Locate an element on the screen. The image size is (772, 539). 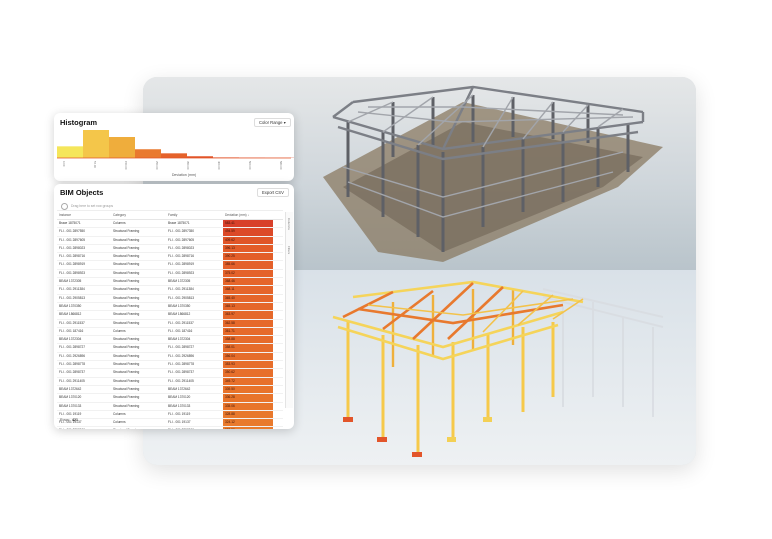
cell-family: FLI - 001 2898023 is located at coordinates (181, 247).